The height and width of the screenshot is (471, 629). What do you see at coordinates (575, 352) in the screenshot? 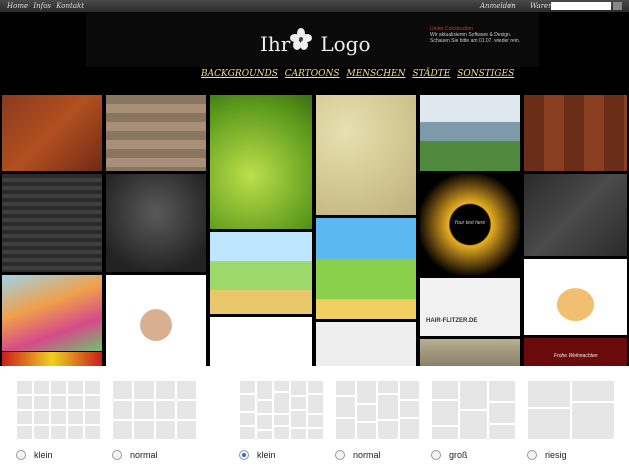
I see `gallery-tile-christmas: Frohe Weihnachten` at bounding box center [575, 352].